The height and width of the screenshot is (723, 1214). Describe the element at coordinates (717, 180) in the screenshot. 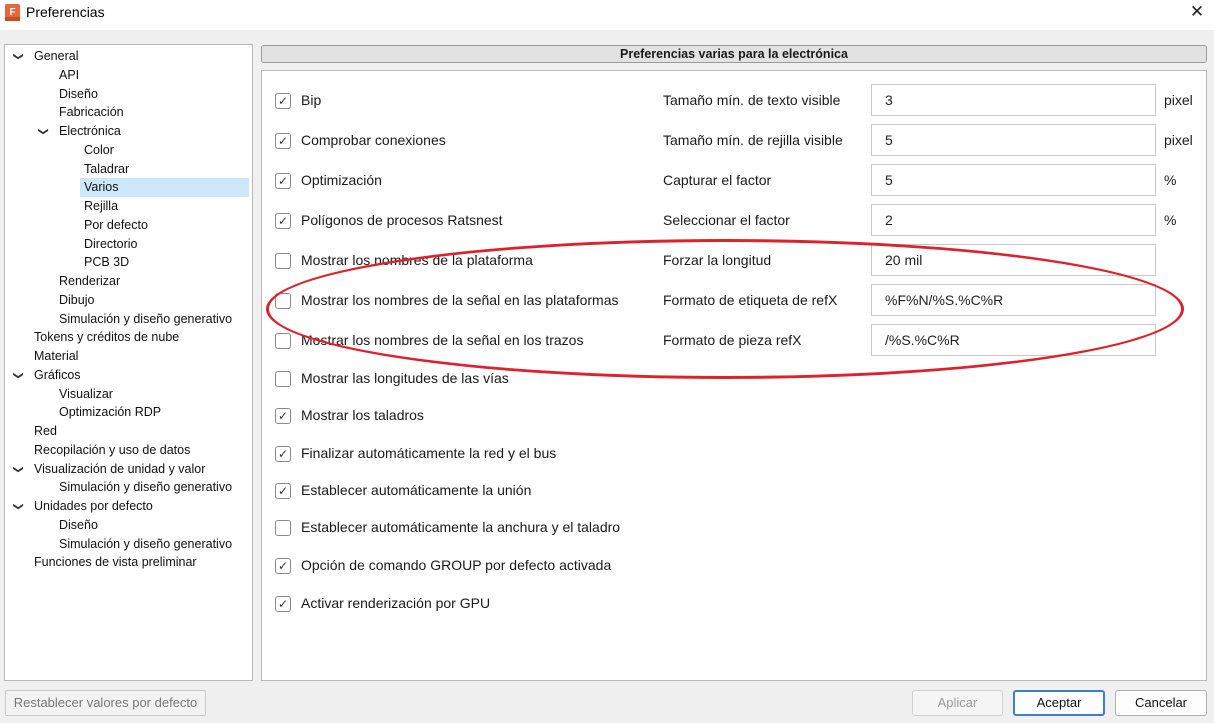

I see `field-label: Capturar el factor` at that location.